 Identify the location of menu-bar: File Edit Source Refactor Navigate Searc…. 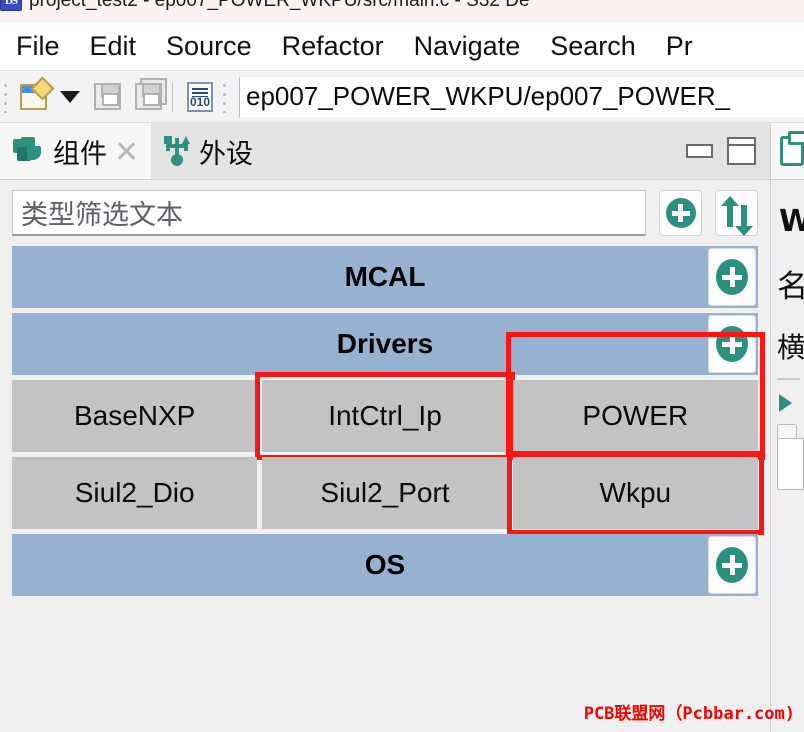
(402, 46).